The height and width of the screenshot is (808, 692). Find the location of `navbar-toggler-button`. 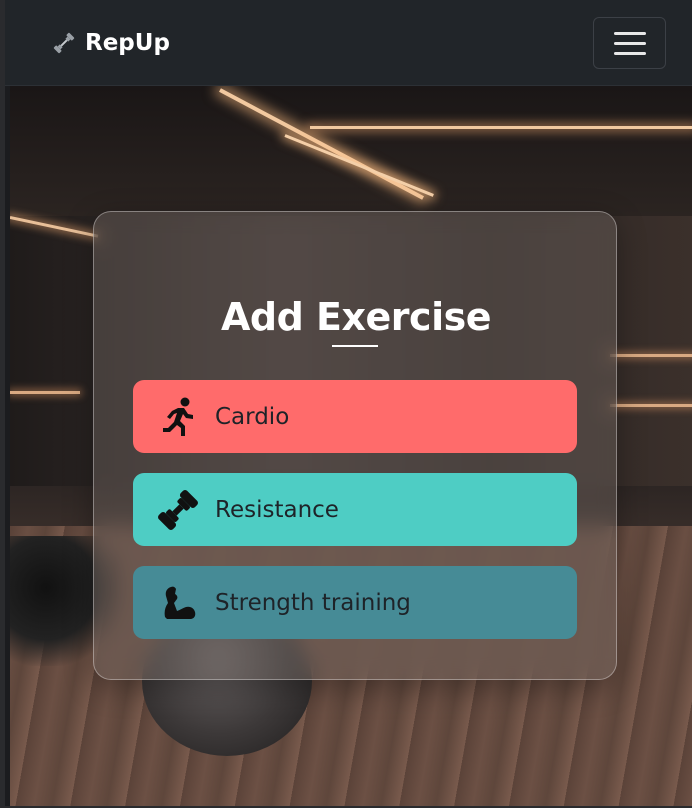

navbar-toggler-button is located at coordinates (629, 43).